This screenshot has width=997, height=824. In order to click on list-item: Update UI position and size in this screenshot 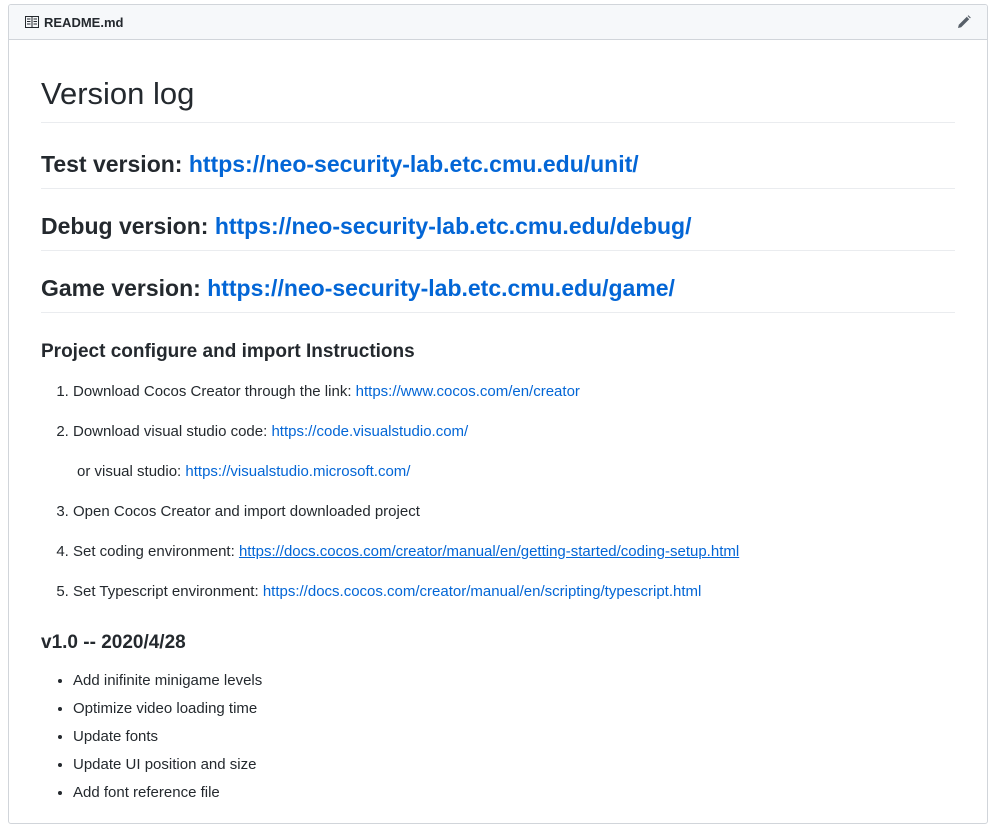, I will do `click(514, 765)`.